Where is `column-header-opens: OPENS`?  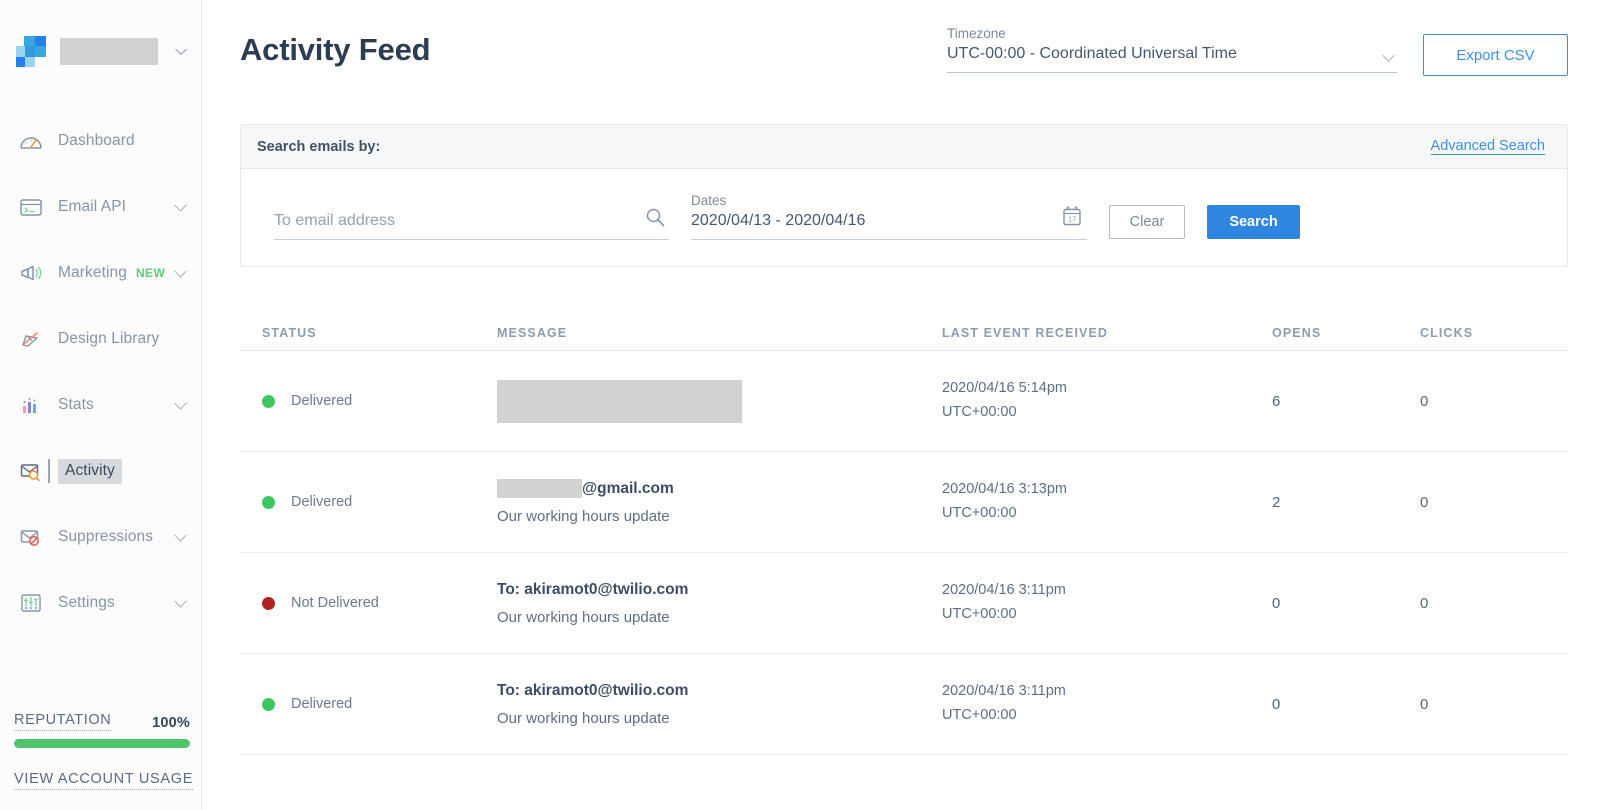
column-header-opens: OPENS is located at coordinates (1297, 332).